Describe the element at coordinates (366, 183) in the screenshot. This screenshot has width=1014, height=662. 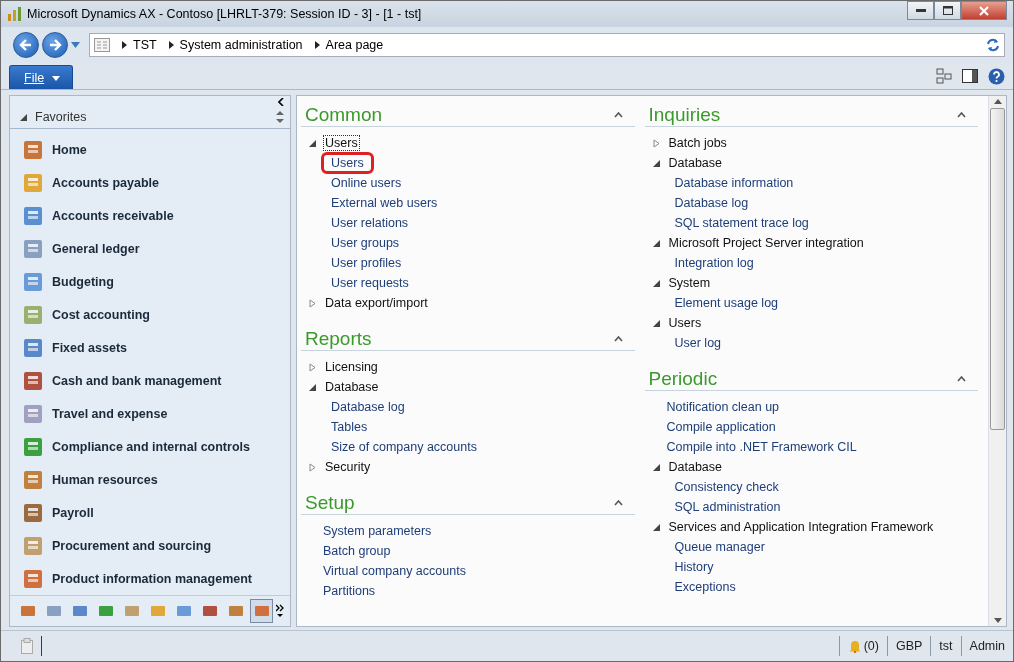
I see `menu-link: Online users` at that location.